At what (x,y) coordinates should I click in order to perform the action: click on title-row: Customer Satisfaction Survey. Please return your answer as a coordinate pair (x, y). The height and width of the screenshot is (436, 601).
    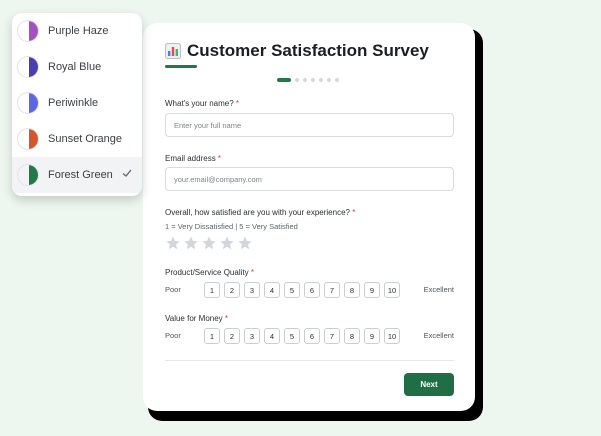
    Looking at the image, I should click on (297, 51).